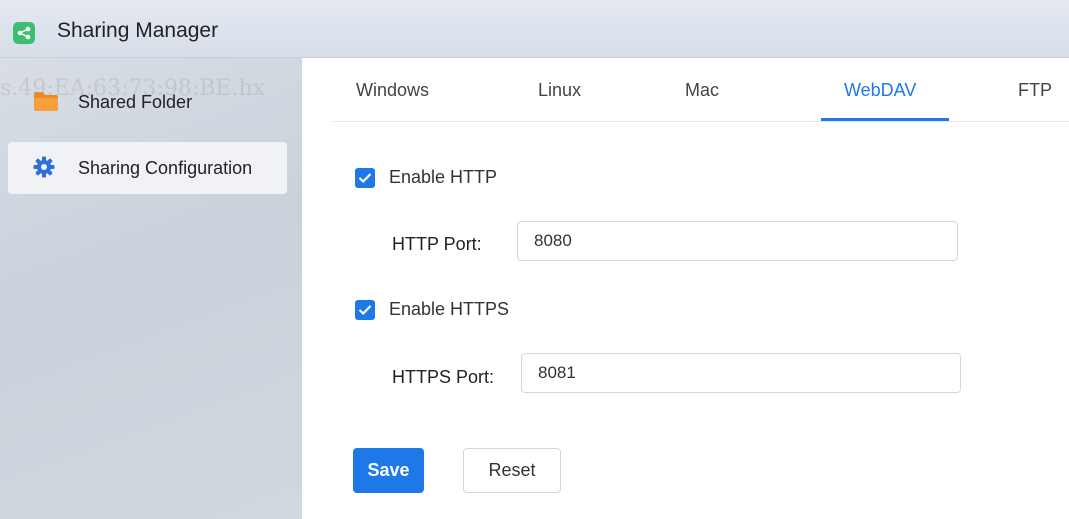  I want to click on https-port-label: HTTPS Port:, so click(443, 377).